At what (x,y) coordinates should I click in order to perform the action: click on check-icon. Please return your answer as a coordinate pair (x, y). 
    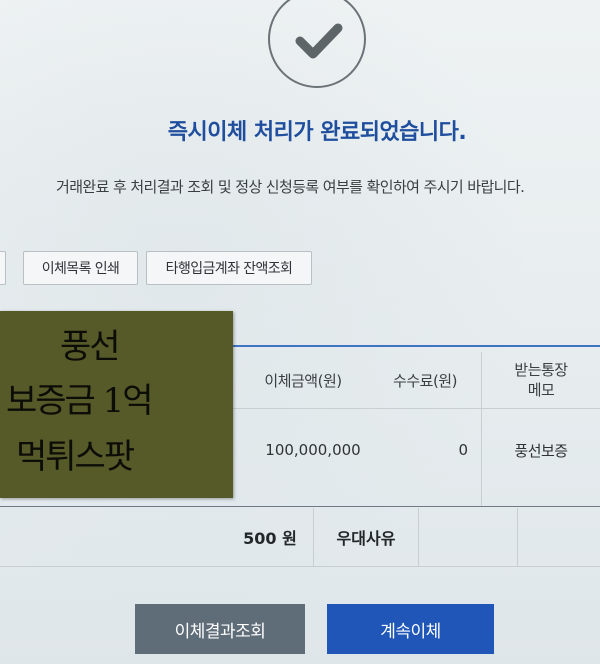
    Looking at the image, I should click on (319, 41).